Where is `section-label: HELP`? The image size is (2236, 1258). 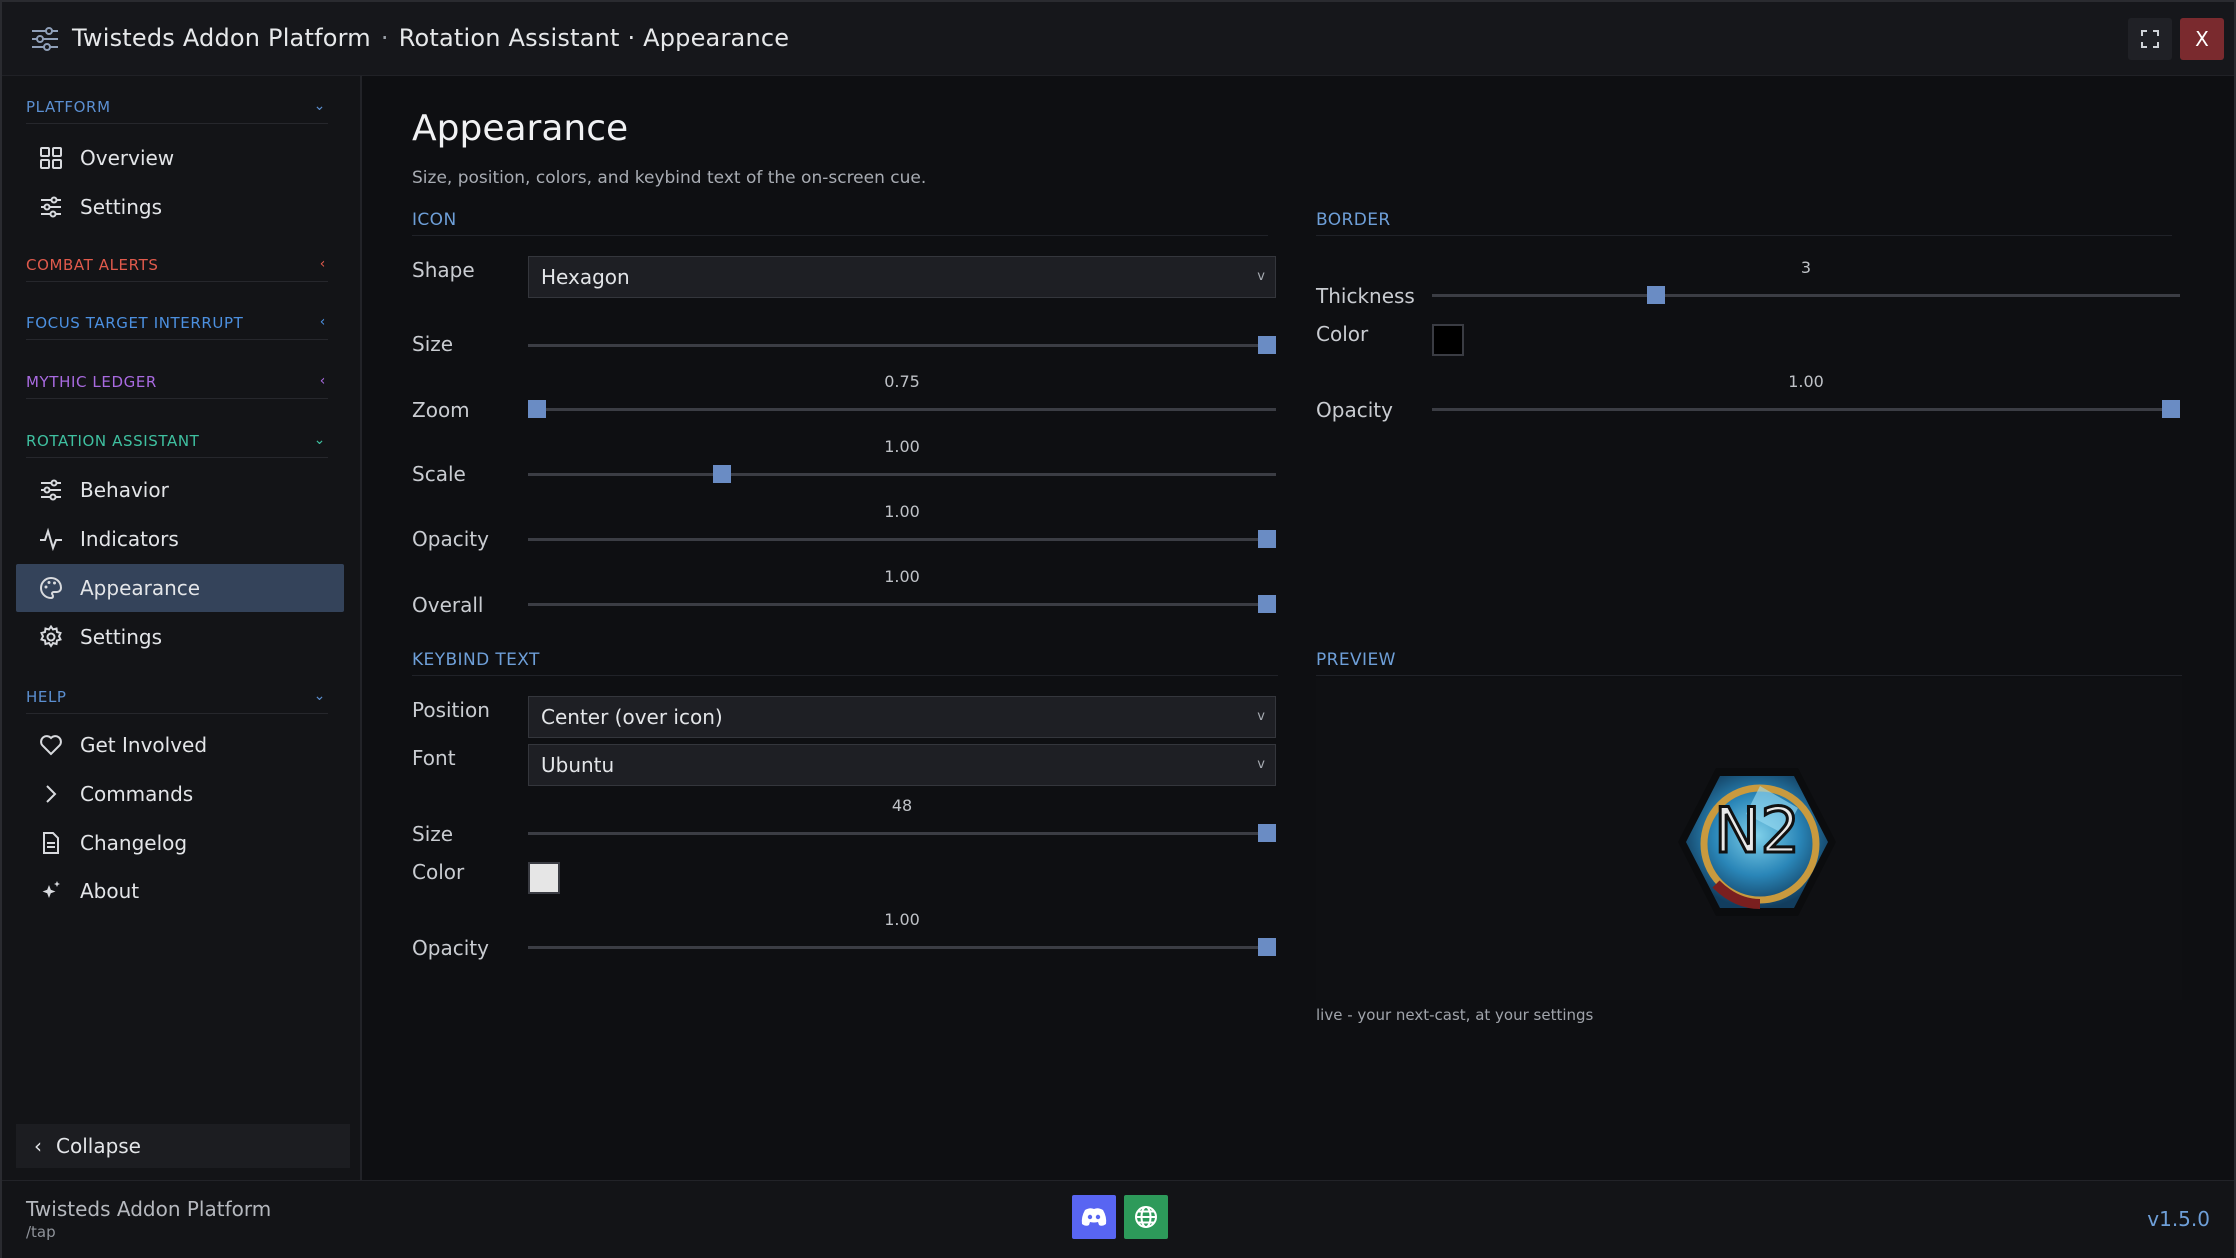 section-label: HELP is located at coordinates (46, 697).